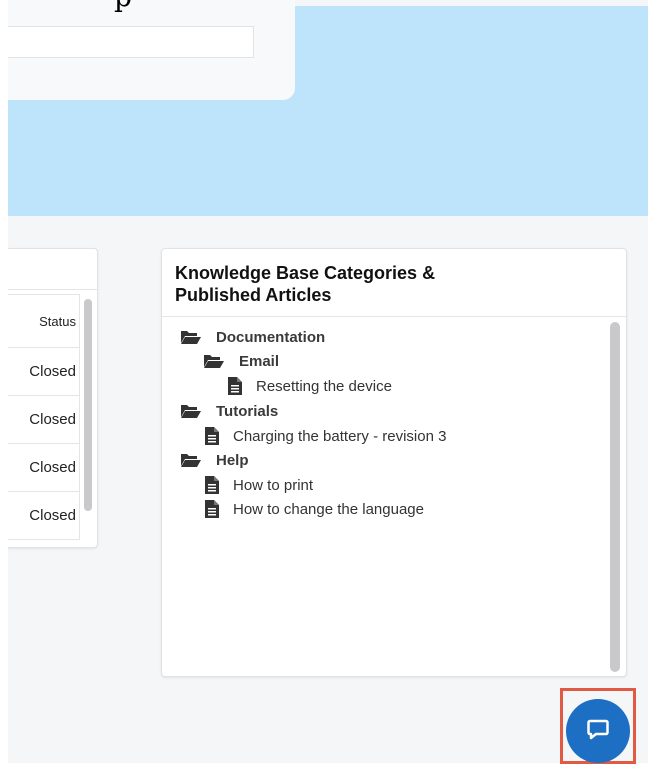  What do you see at coordinates (324, 386) in the screenshot?
I see `tree-article-label: Resetting the device` at bounding box center [324, 386].